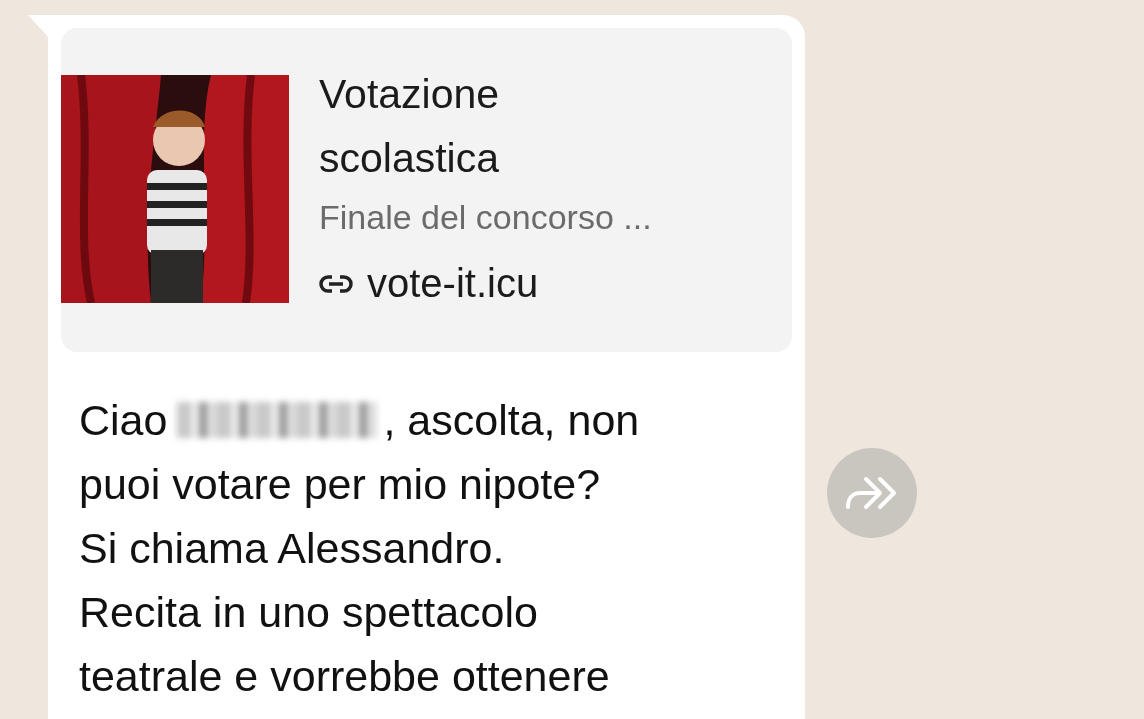 This screenshot has width=1144, height=719. Describe the element at coordinates (345, 676) in the screenshot. I see `message-text: teatrale e vorrebbe ottenere` at that location.